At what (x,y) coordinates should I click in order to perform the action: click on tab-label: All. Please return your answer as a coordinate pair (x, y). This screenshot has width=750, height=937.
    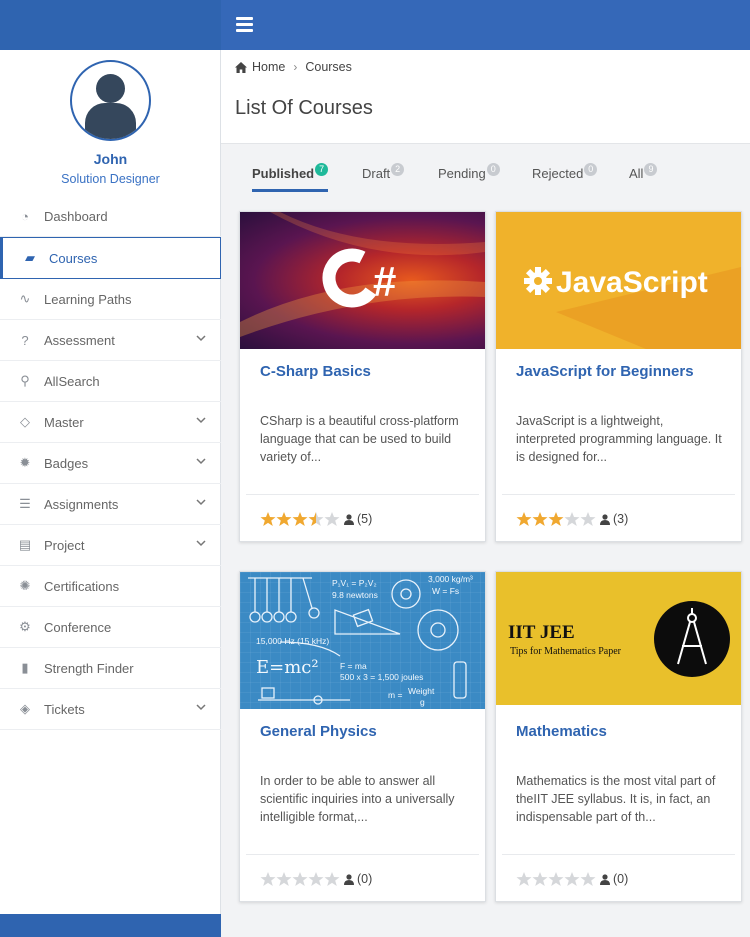
    Looking at the image, I should click on (636, 173).